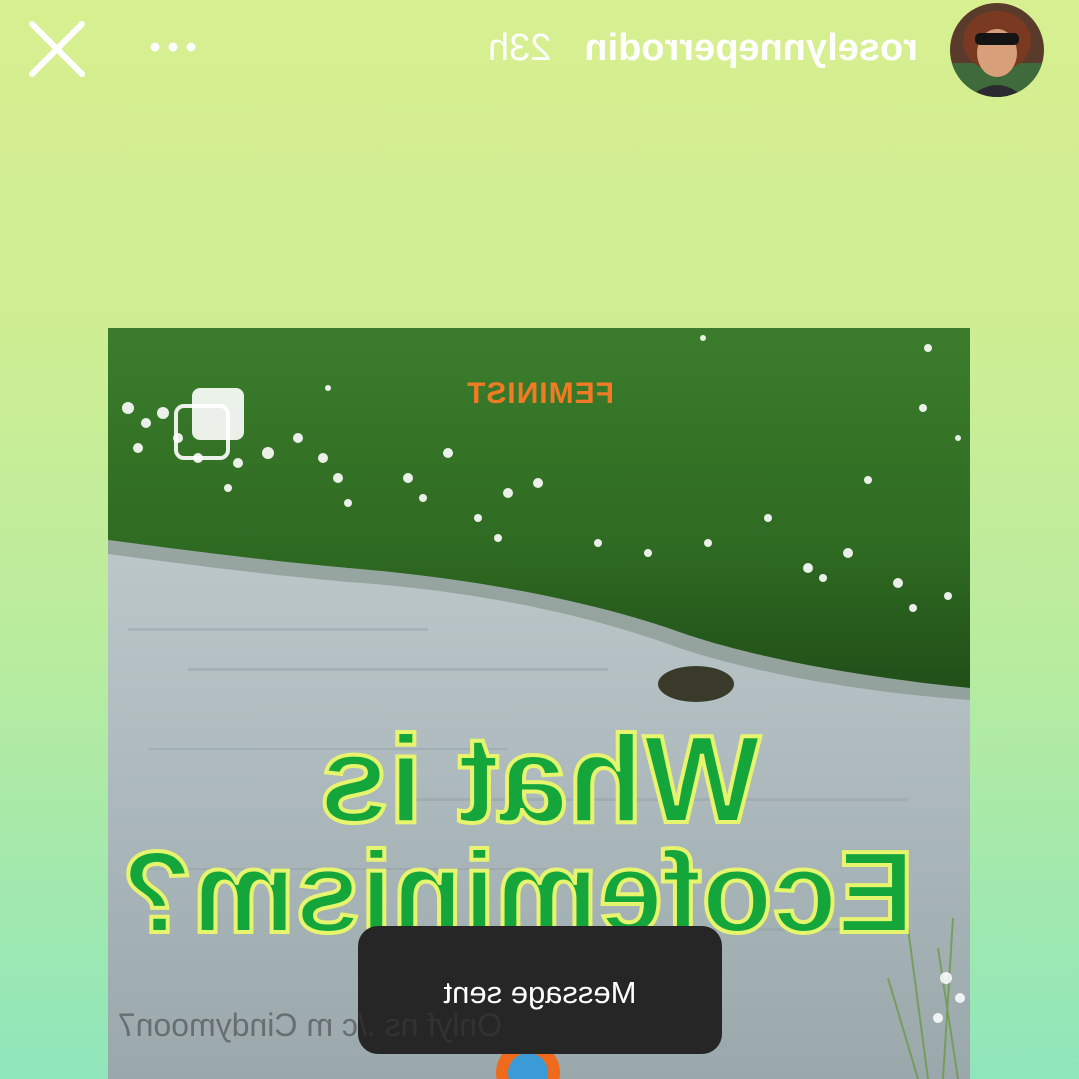  What do you see at coordinates (520, 48) in the screenshot?
I see `post-time: 23h` at bounding box center [520, 48].